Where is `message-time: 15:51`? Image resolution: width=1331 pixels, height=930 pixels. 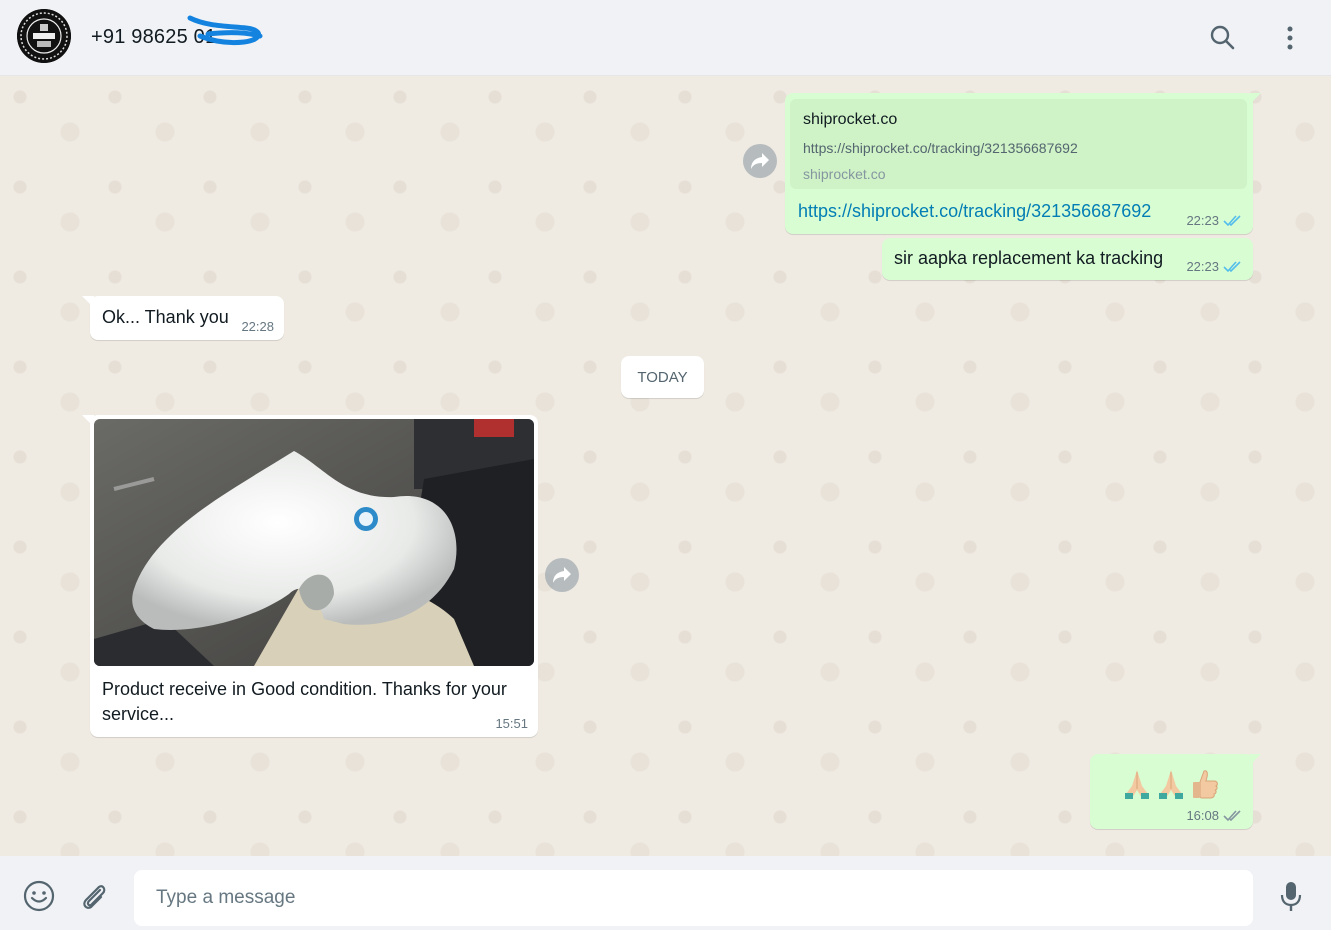
message-time: 15:51 is located at coordinates (511, 723).